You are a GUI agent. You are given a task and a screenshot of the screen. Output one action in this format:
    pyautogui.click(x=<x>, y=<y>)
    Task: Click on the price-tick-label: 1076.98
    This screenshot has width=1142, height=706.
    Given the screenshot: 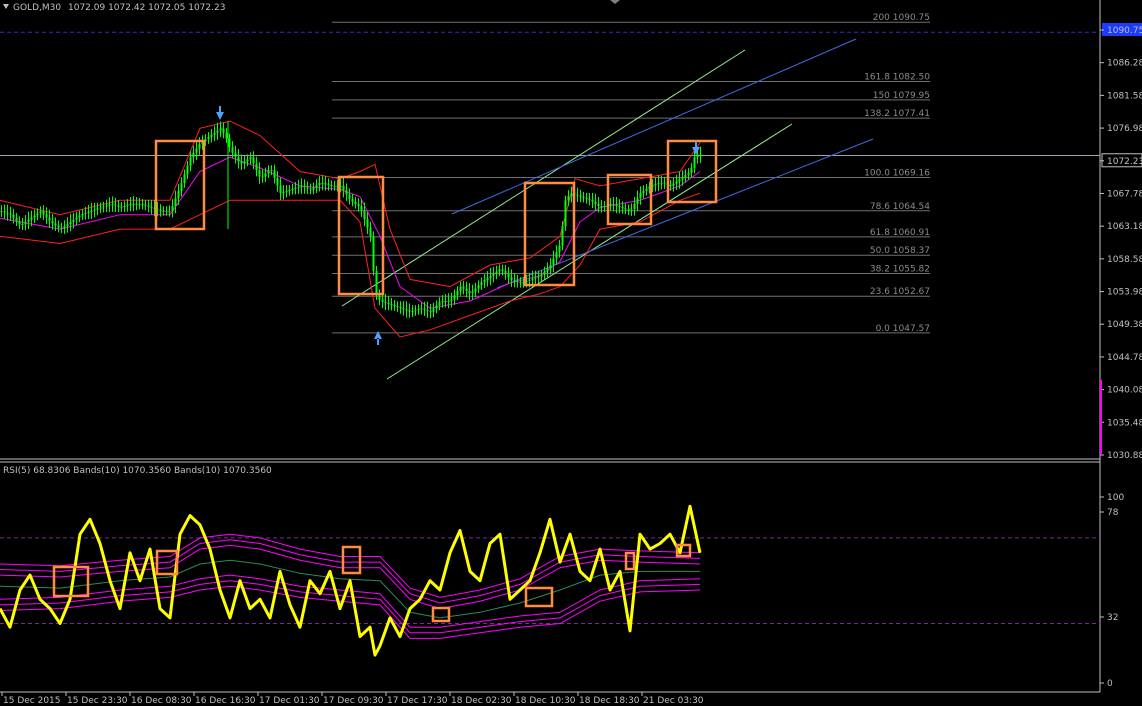 What is the action you would take?
    pyautogui.click(x=1124, y=129)
    